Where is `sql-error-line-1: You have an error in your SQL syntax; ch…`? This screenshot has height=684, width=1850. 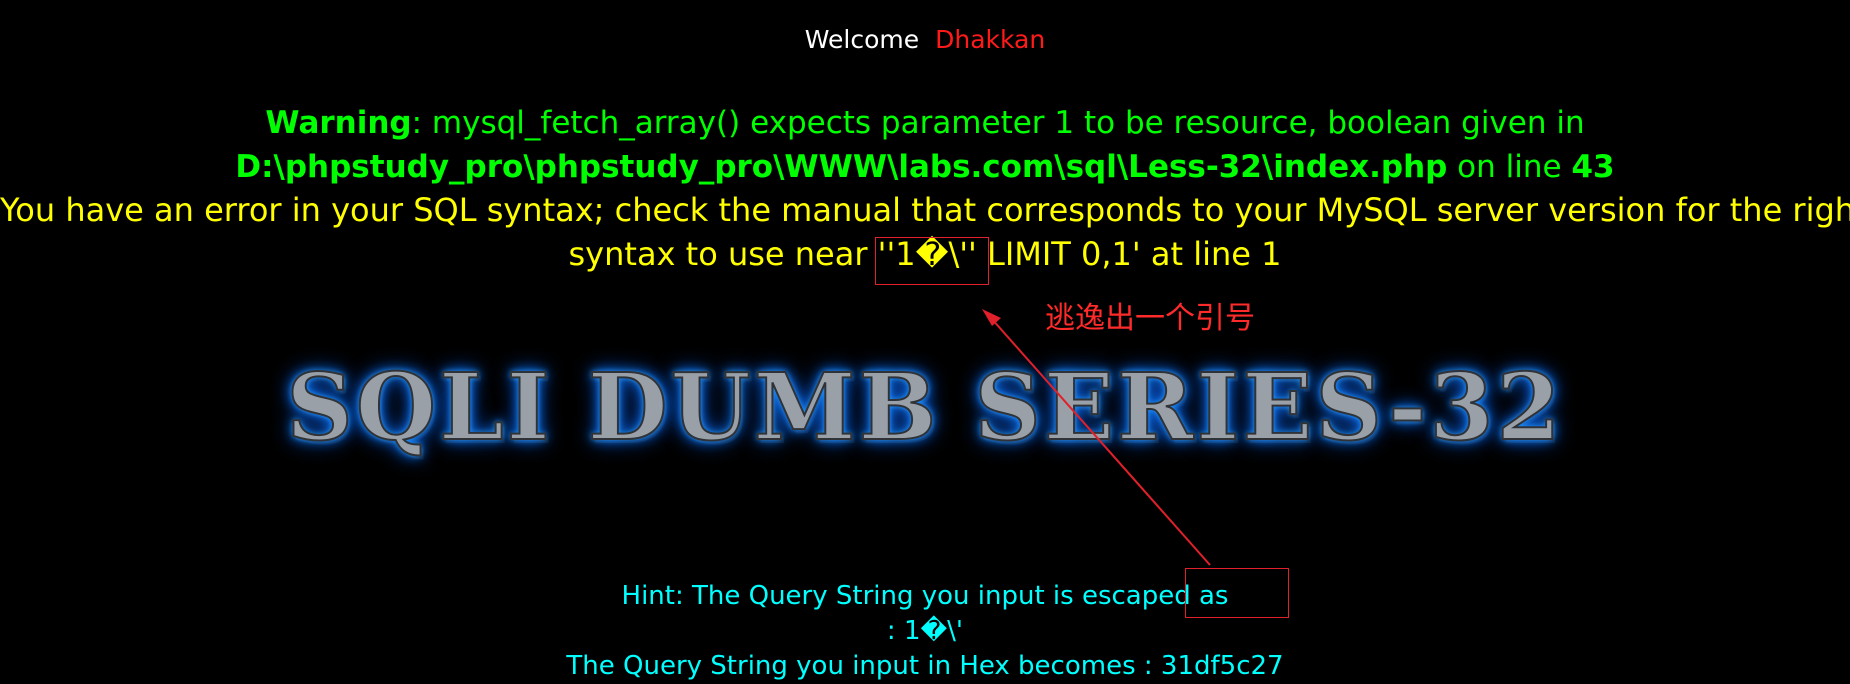 sql-error-line-1: You have an error in your SQL syntax; ch… is located at coordinates (925, 210).